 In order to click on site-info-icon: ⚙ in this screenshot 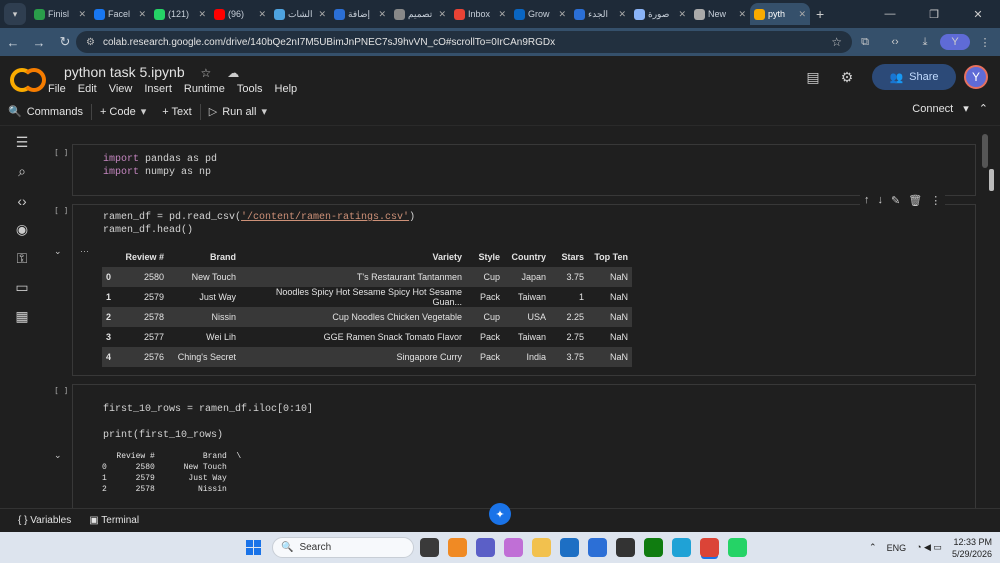, I will do `click(90, 42)`.